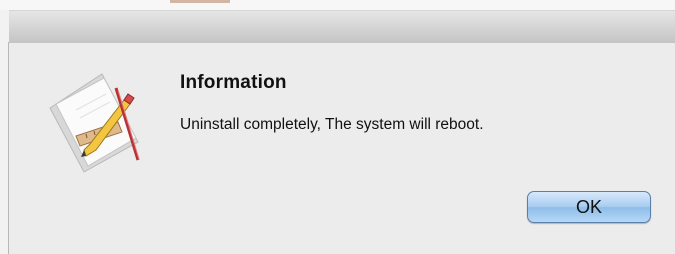 The width and height of the screenshot is (675, 254). Describe the element at coordinates (337, 5) in the screenshot. I see `background-strip` at that location.